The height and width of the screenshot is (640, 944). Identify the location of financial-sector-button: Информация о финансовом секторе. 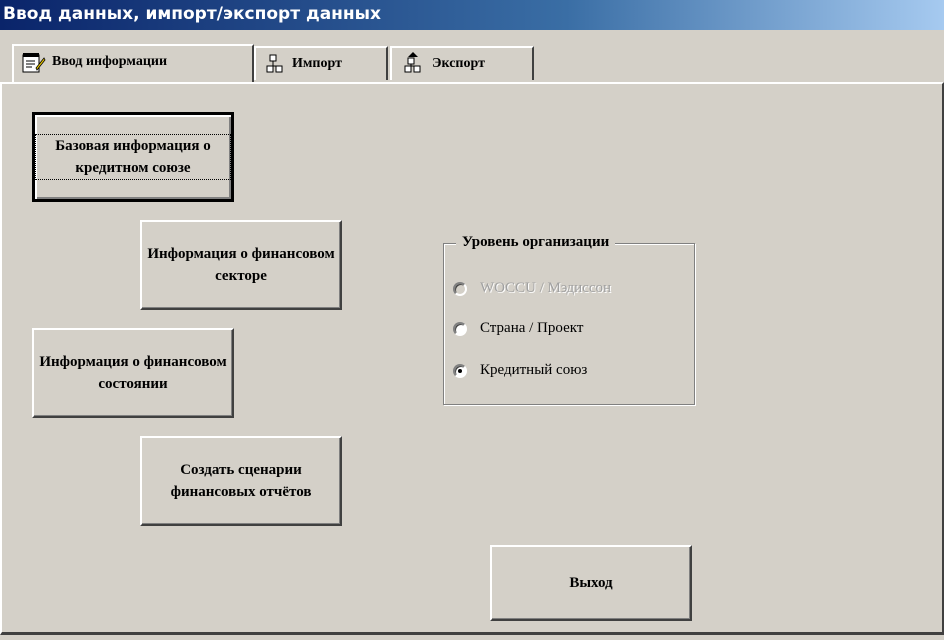
(241, 265).